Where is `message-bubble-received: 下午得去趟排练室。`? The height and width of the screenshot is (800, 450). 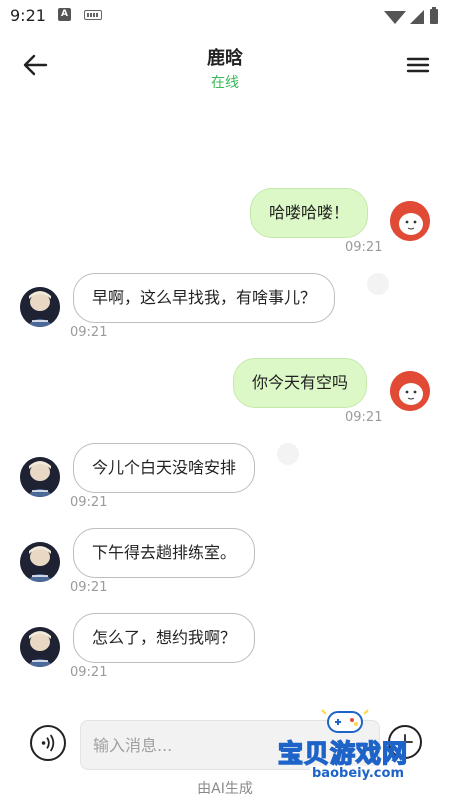 message-bubble-received: 下午得去趟排练室。 is located at coordinates (164, 553).